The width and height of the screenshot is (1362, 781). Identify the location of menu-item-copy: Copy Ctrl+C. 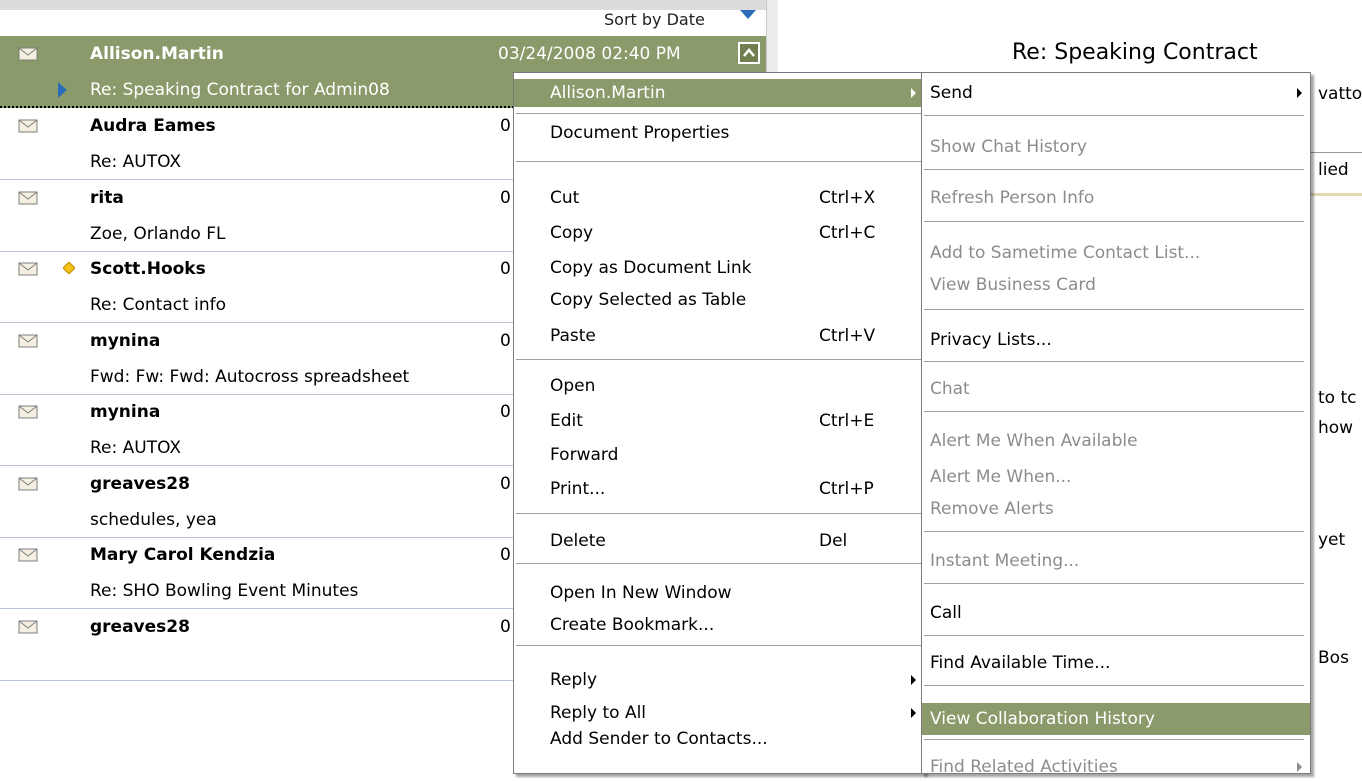
(719, 233).